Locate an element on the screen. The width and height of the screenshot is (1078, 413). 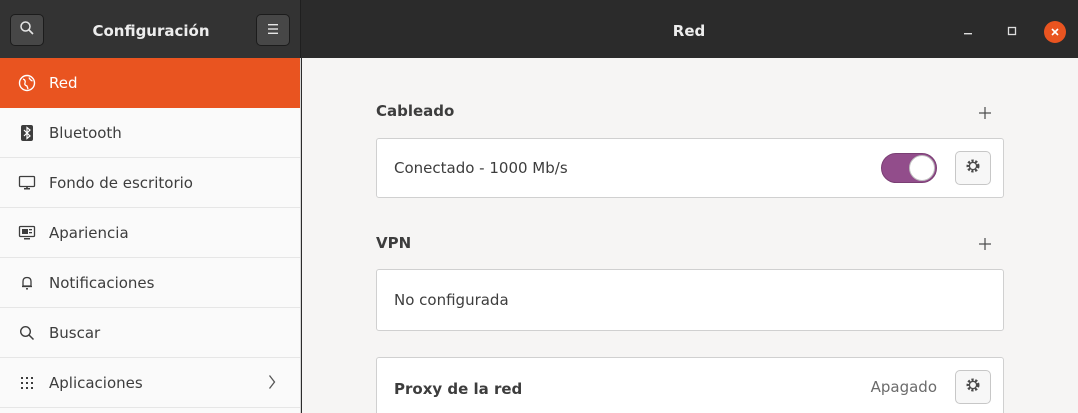
vpn-status-row: No configurada is located at coordinates (690, 300).